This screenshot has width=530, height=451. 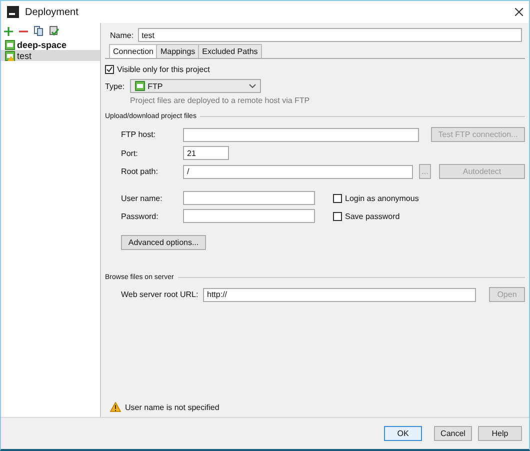 What do you see at coordinates (382, 198) in the screenshot?
I see `checkbox-label: Login as anonymous` at bounding box center [382, 198].